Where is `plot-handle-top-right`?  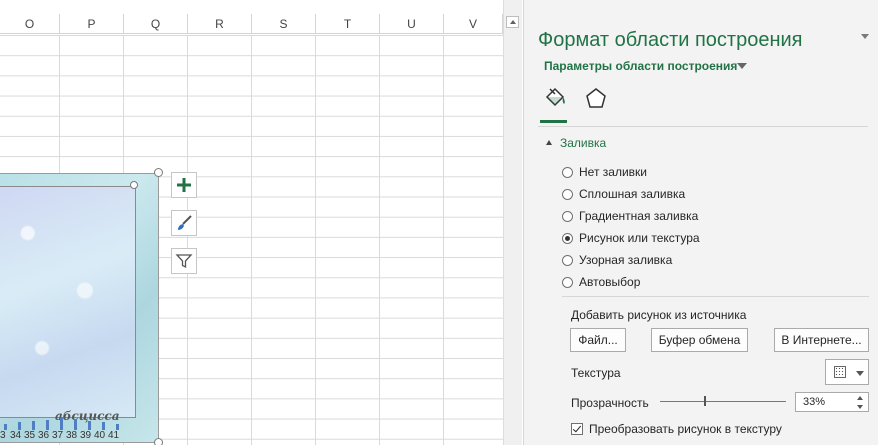
plot-handle-top-right is located at coordinates (134, 185).